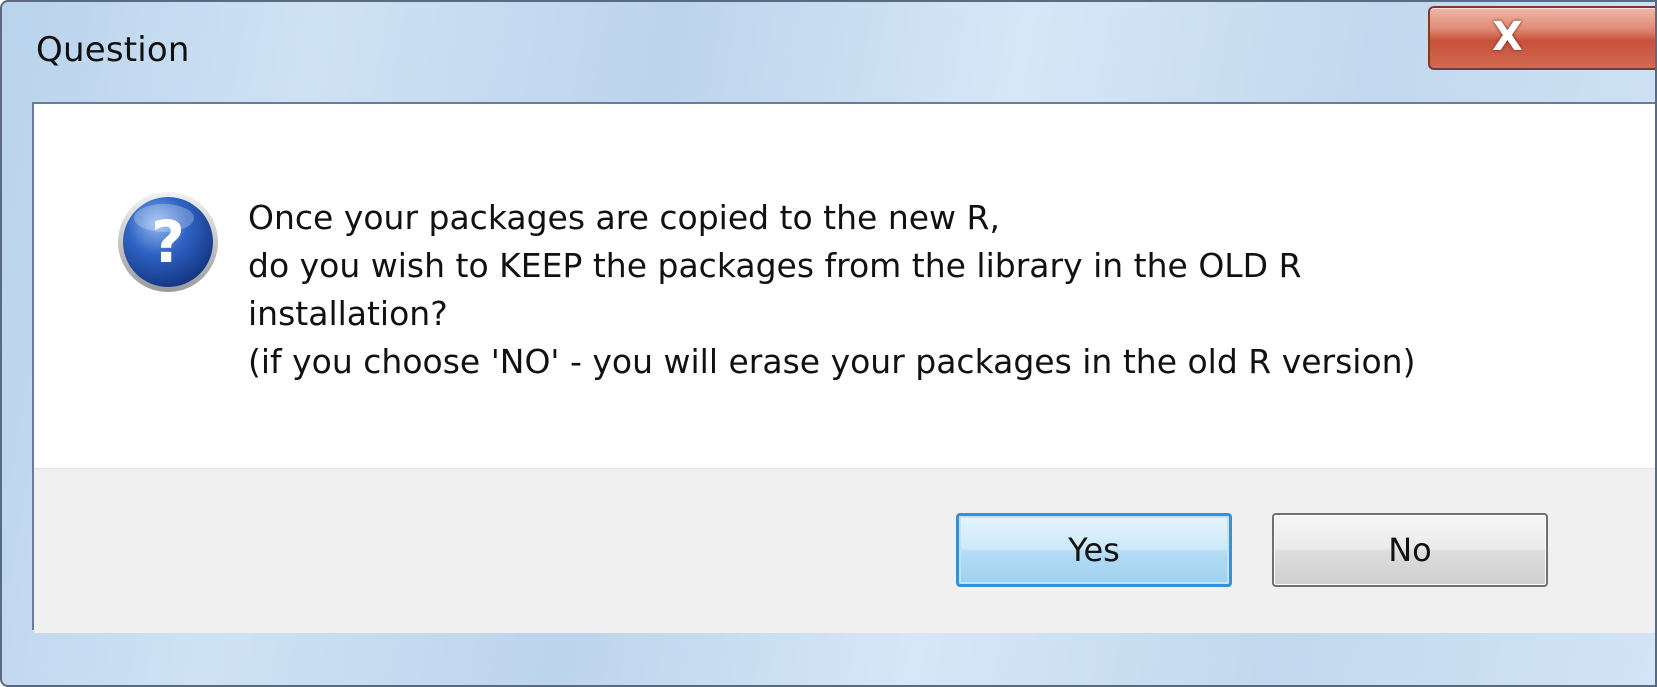 The image size is (1657, 687). I want to click on close-icon: X, so click(1507, 37).